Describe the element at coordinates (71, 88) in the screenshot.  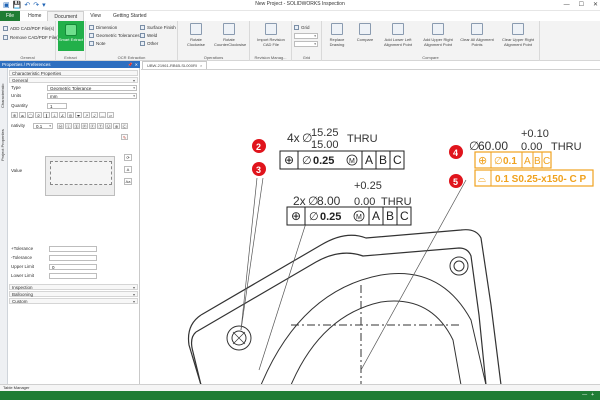
I see `type-value: Geometric Tolerance` at that location.